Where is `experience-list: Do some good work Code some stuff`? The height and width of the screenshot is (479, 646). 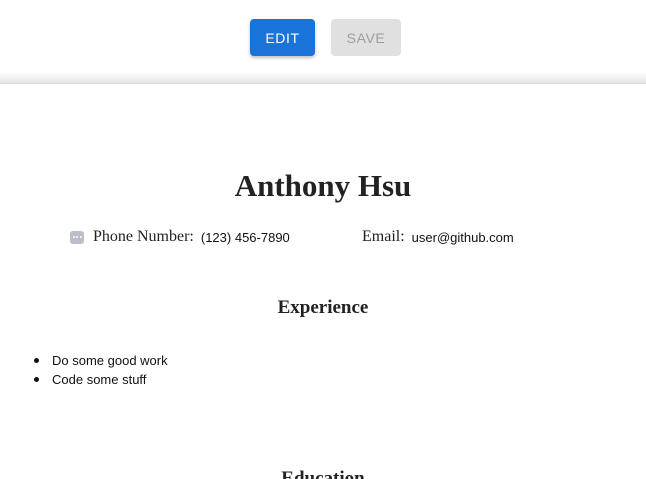 experience-list: Do some good work Code some stuff is located at coordinates (101, 370).